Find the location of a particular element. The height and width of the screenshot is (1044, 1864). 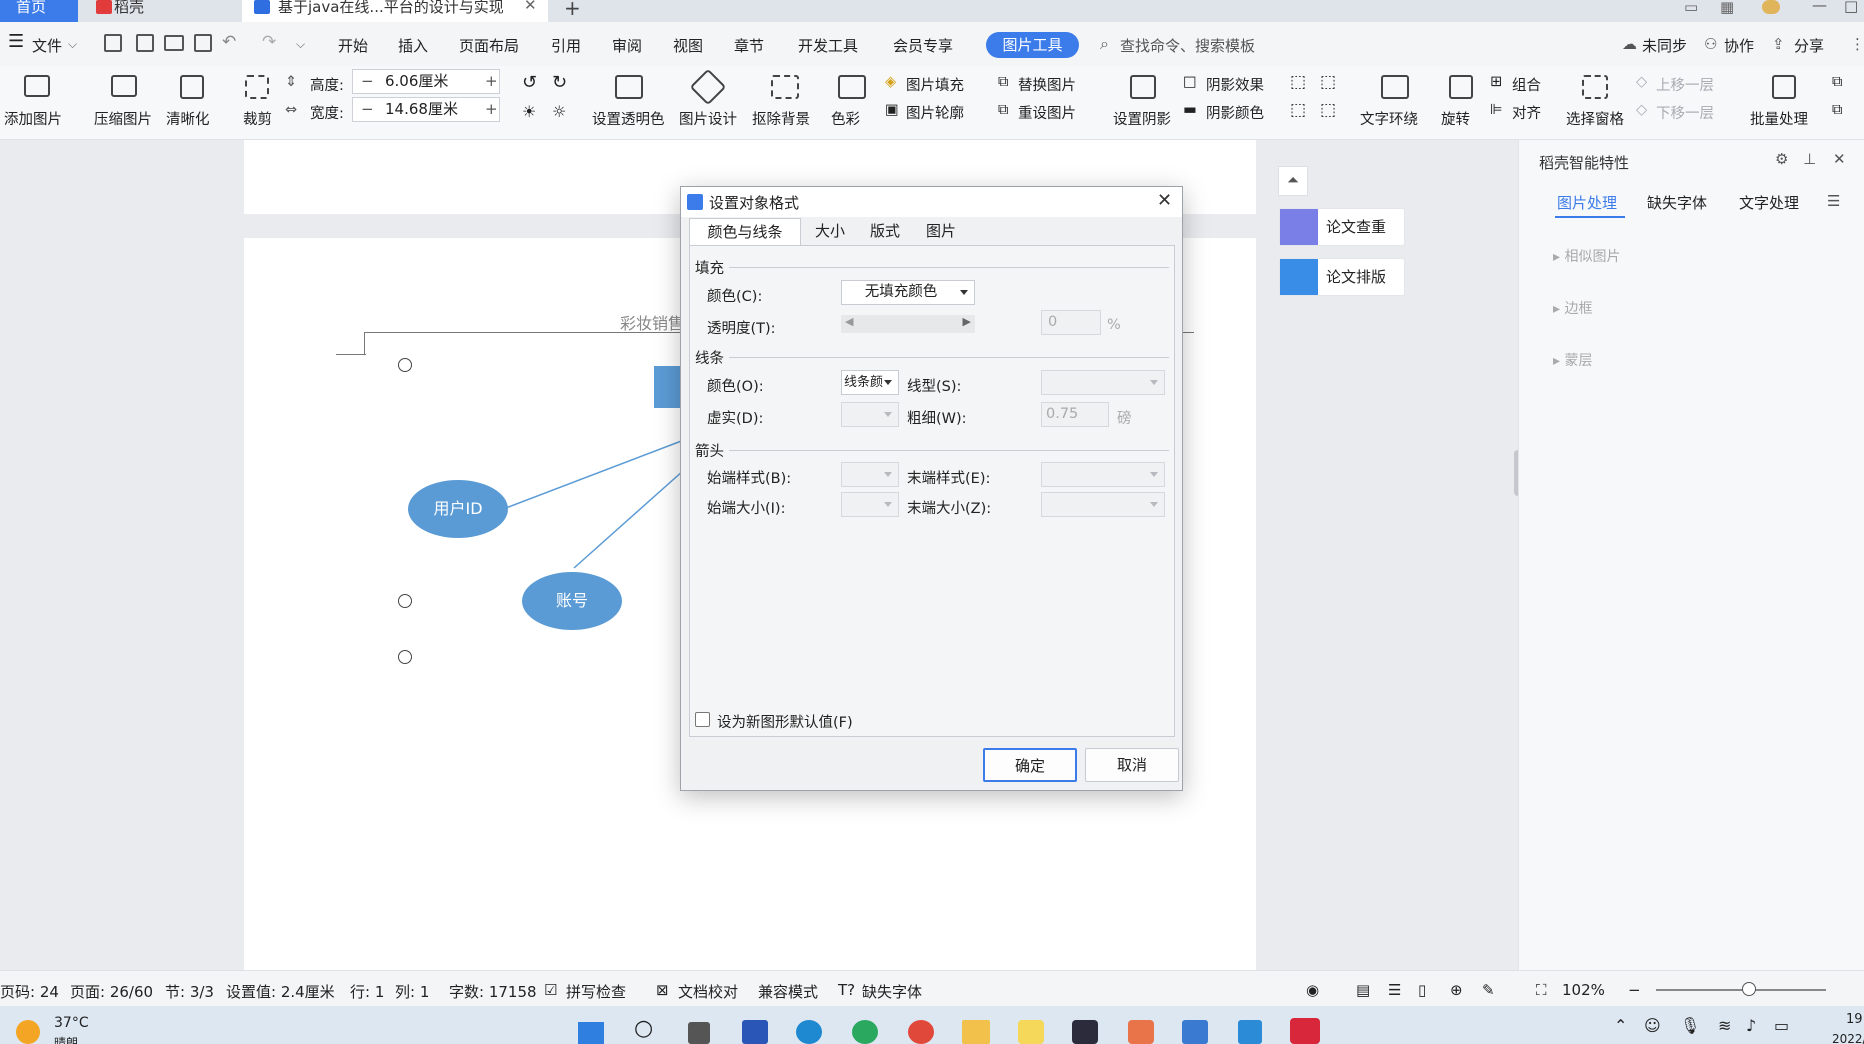

section-mask: ▸ 蒙层 is located at coordinates (1572, 360).